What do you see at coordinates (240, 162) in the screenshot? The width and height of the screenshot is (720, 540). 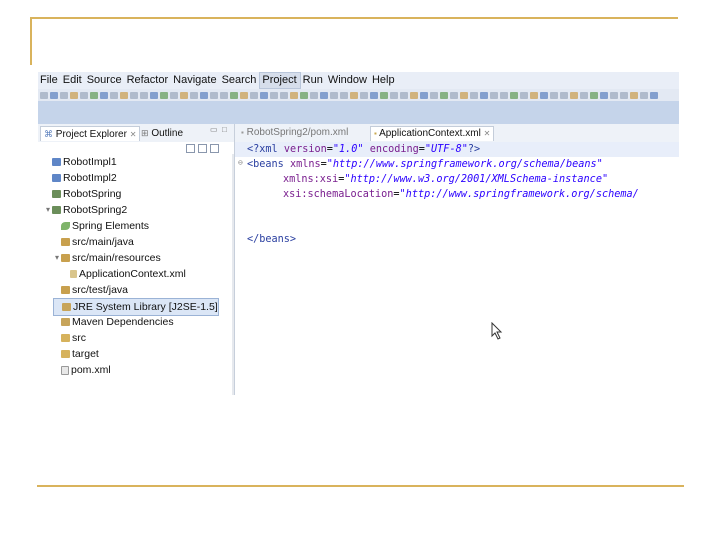 I see `fold-toggle-icon: ⊖` at bounding box center [240, 162].